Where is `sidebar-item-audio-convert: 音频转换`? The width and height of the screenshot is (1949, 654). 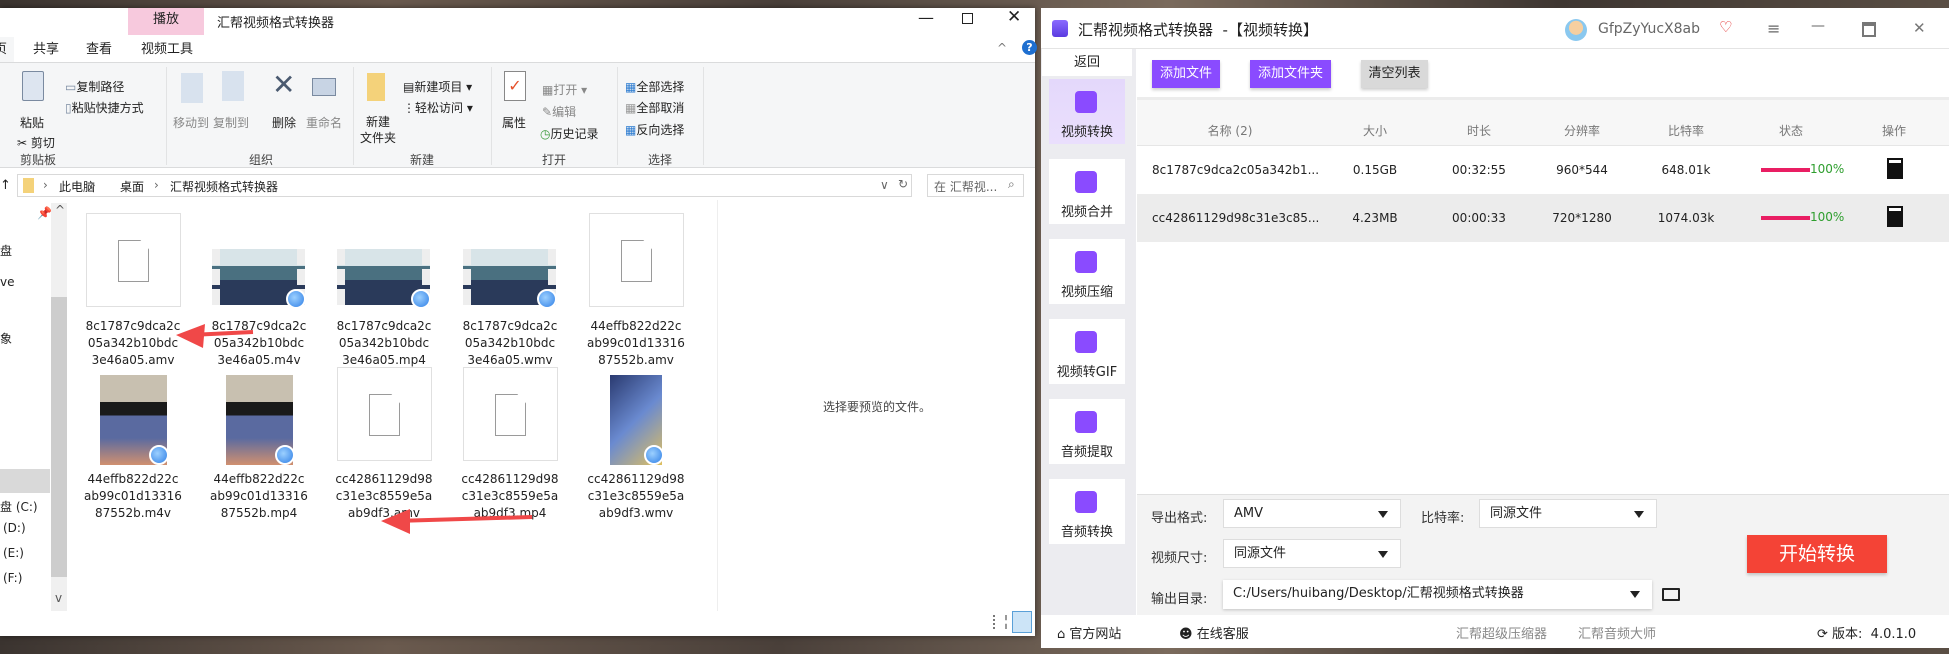
sidebar-item-audio-convert: 音频转换 is located at coordinates (1087, 511).